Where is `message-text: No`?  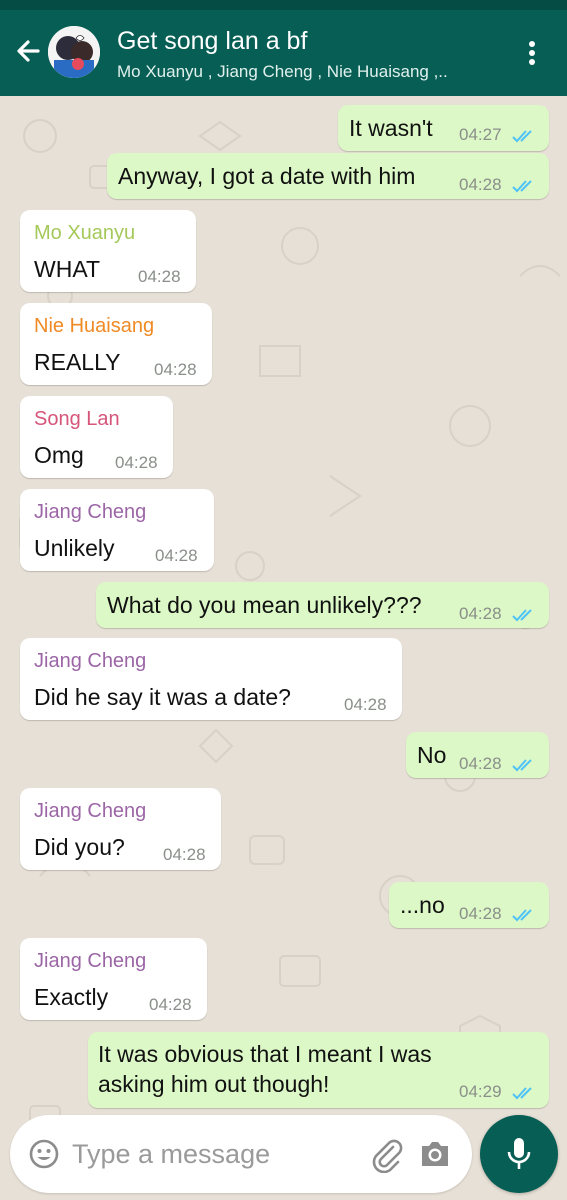 message-text: No is located at coordinates (432, 755).